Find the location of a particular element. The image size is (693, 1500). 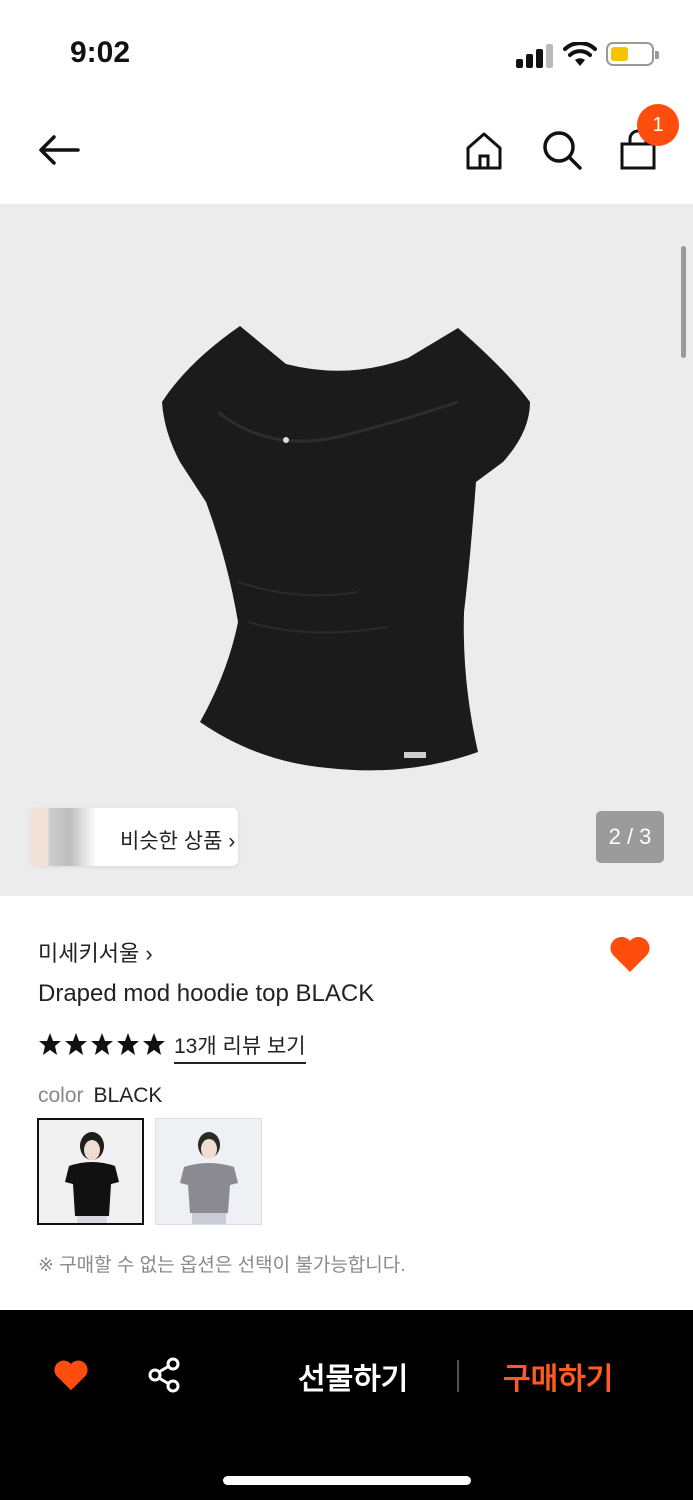

search-icon is located at coordinates (562, 150).